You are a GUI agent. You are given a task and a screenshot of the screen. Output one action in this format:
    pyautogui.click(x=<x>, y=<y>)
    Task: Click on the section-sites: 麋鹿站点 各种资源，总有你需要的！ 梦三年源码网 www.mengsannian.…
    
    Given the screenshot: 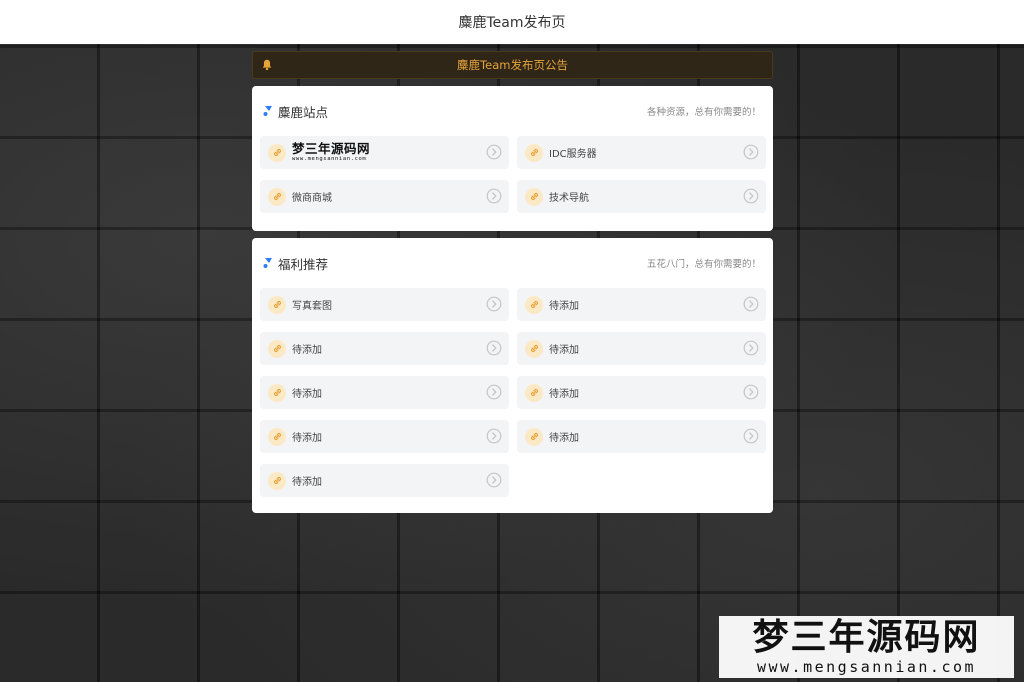 What is the action you would take?
    pyautogui.click(x=512, y=158)
    